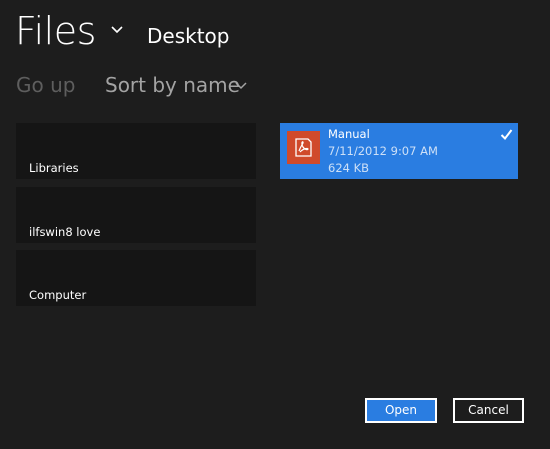  What do you see at coordinates (136, 278) in the screenshot?
I see `location-tile-computer: Computer` at bounding box center [136, 278].